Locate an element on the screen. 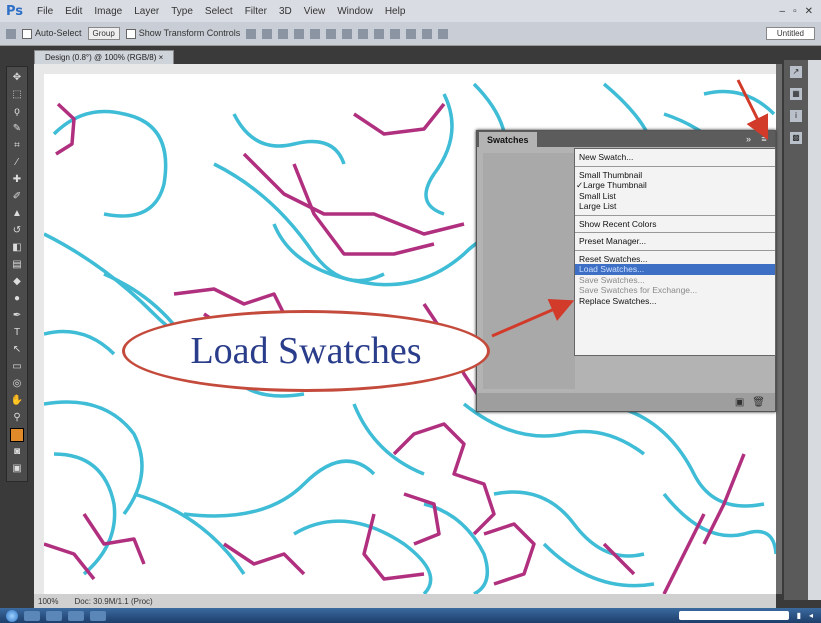 The height and width of the screenshot is (623, 821). close-tab-icon: × is located at coordinates (161, 57).